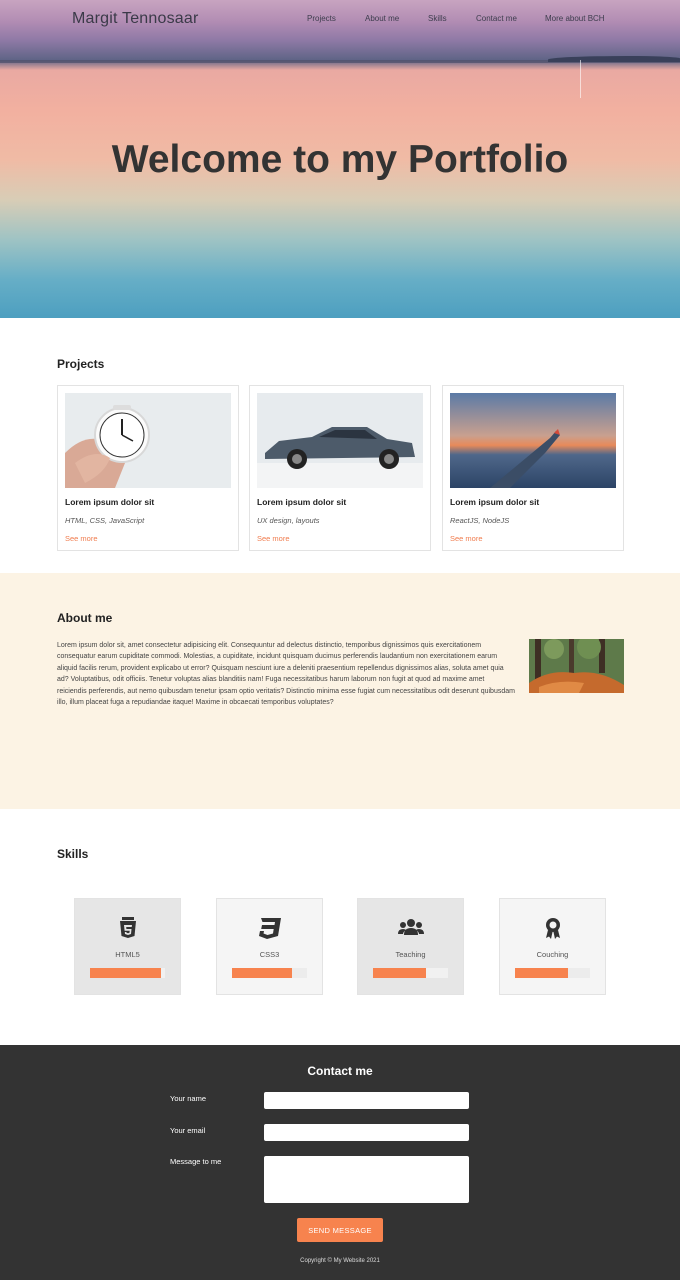 This screenshot has height=1280, width=680. What do you see at coordinates (575, 18) in the screenshot?
I see `nav-more-about-bch: More about BCH` at bounding box center [575, 18].